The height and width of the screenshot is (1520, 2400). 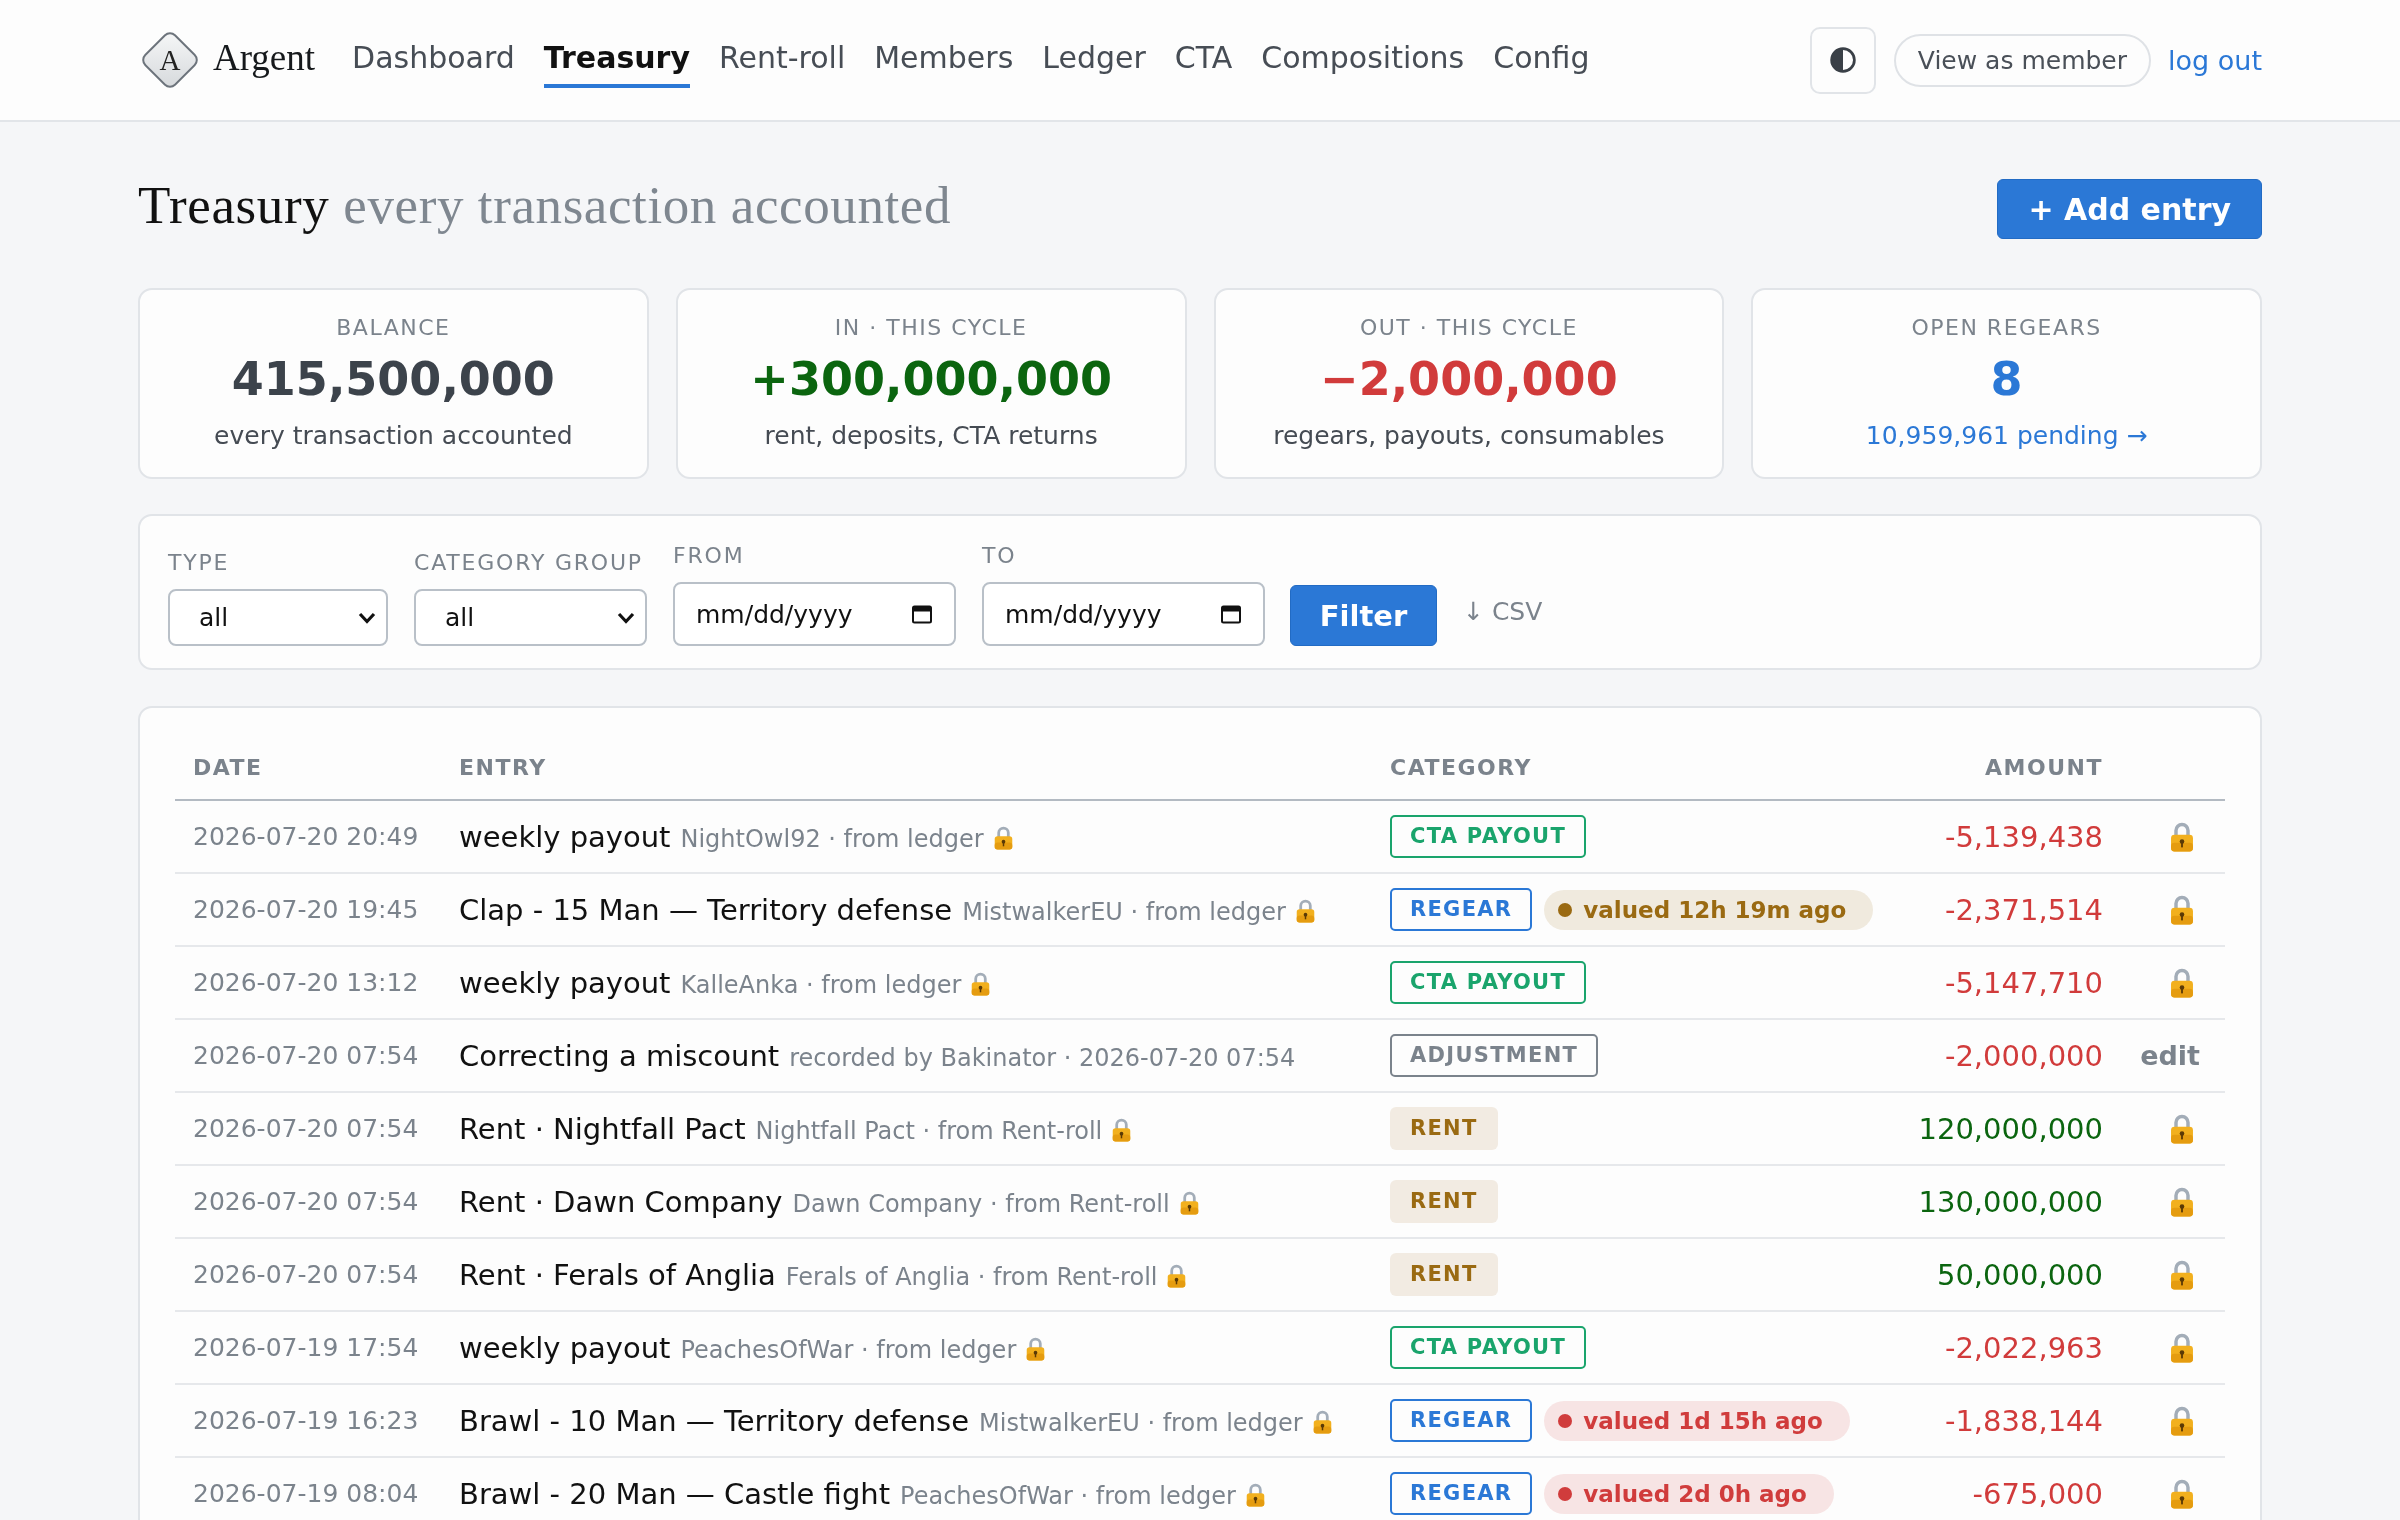 What do you see at coordinates (1703, 1420) in the screenshot?
I see `valuation-text: valued 1d 15h ago` at bounding box center [1703, 1420].